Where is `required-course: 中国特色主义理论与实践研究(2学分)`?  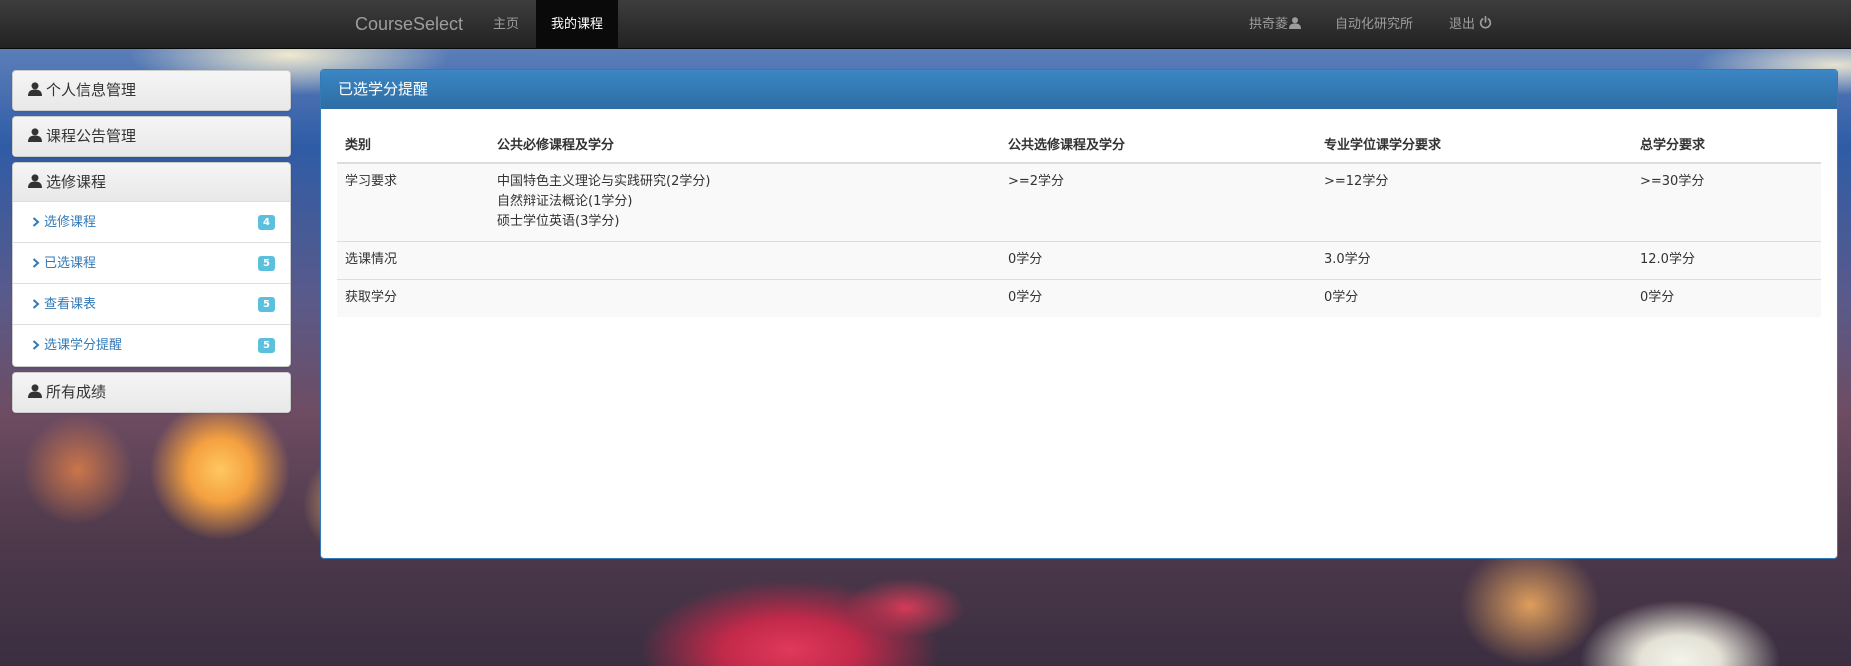
required-course: 中国特色主义理论与实践研究(2学分) is located at coordinates (604, 181).